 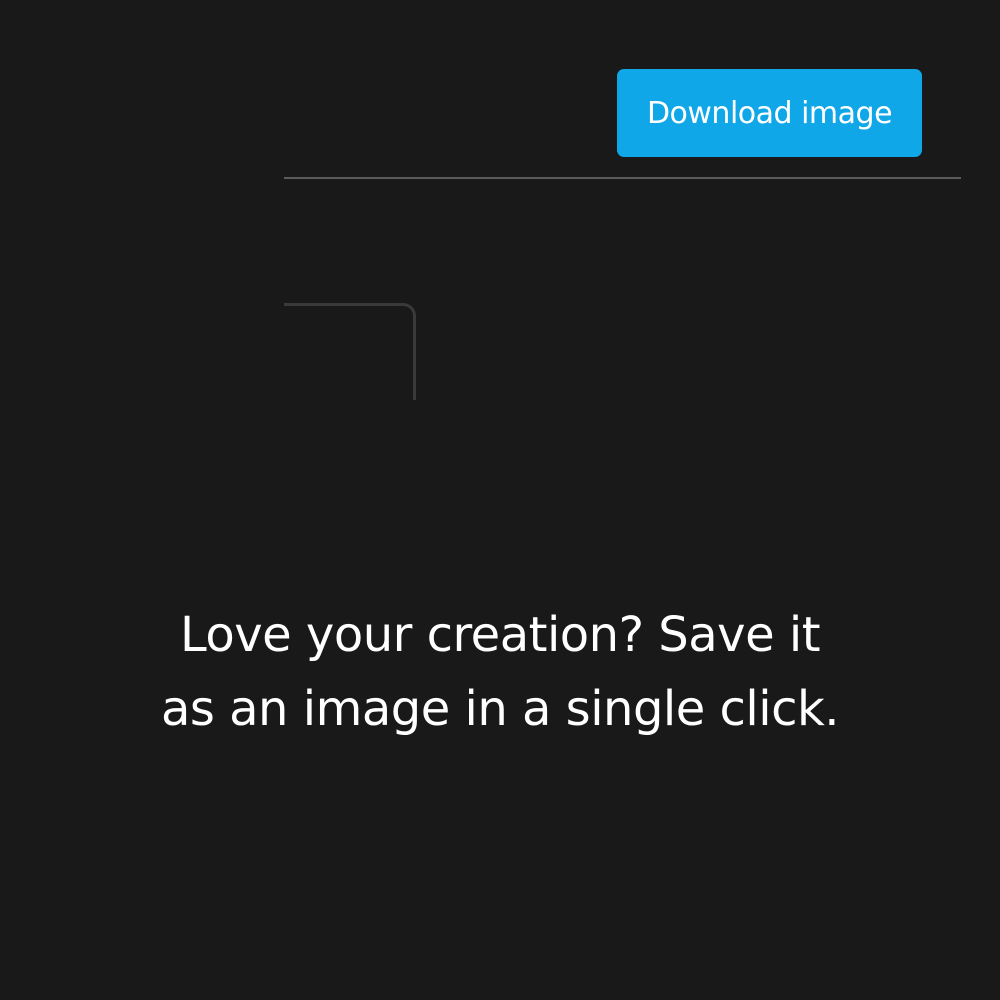 What do you see at coordinates (500, 635) in the screenshot?
I see `caption-line-1: Love your creation? Save it` at bounding box center [500, 635].